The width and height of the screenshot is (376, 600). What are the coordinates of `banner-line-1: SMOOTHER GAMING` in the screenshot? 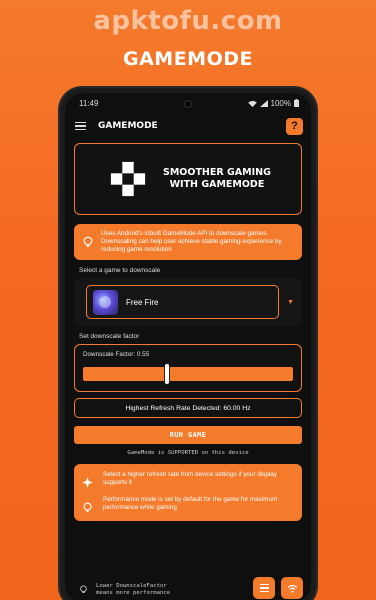 It's located at (217, 172).